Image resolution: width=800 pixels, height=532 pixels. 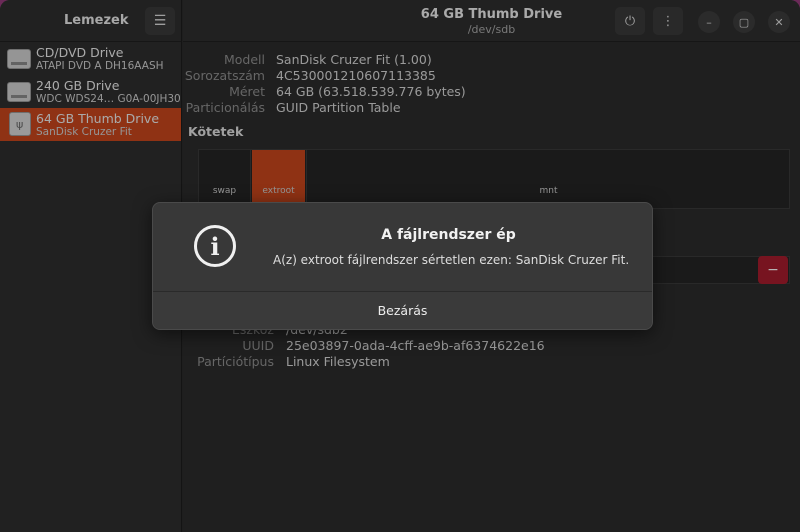 What do you see at coordinates (448, 235) in the screenshot?
I see `dialog-title: A fájlrendszer ép` at bounding box center [448, 235].